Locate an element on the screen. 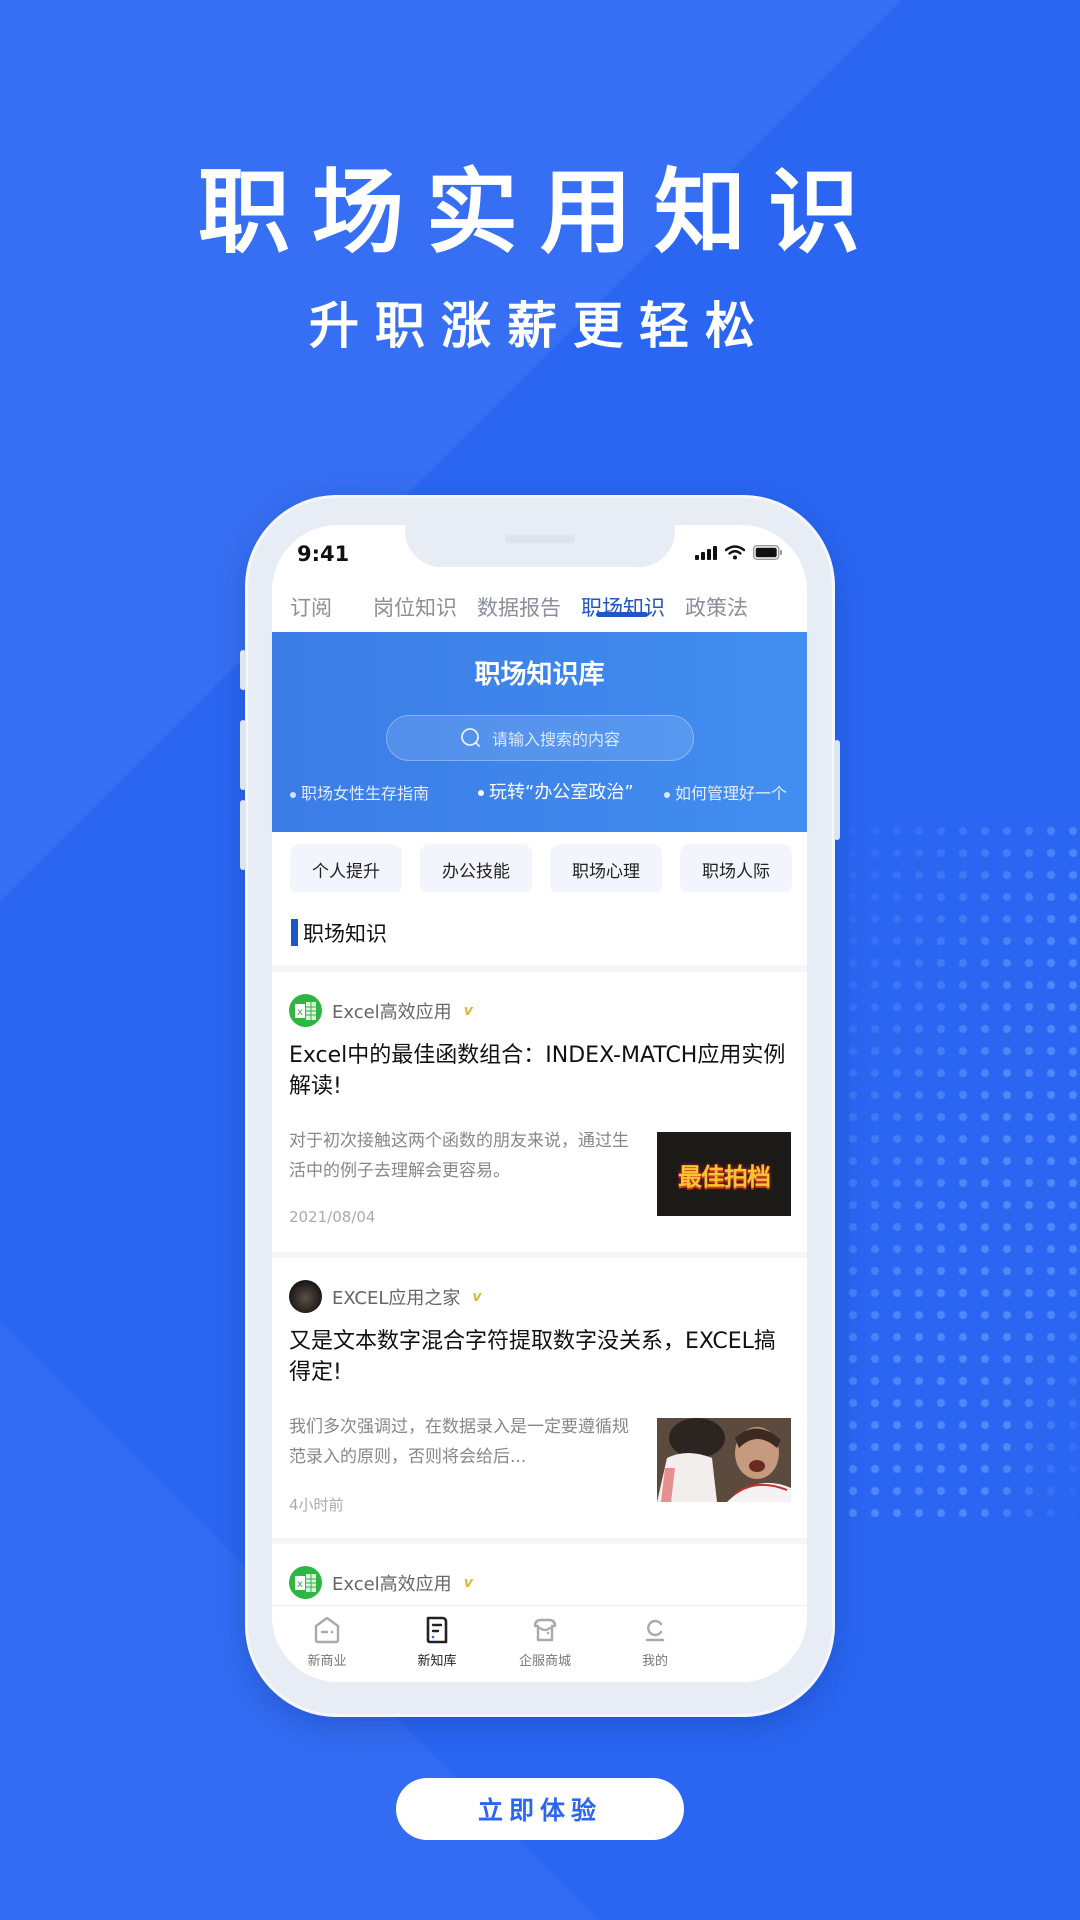 This screenshot has width=1080, height=1920. nav-profile: 我的 is located at coordinates (655, 1641).